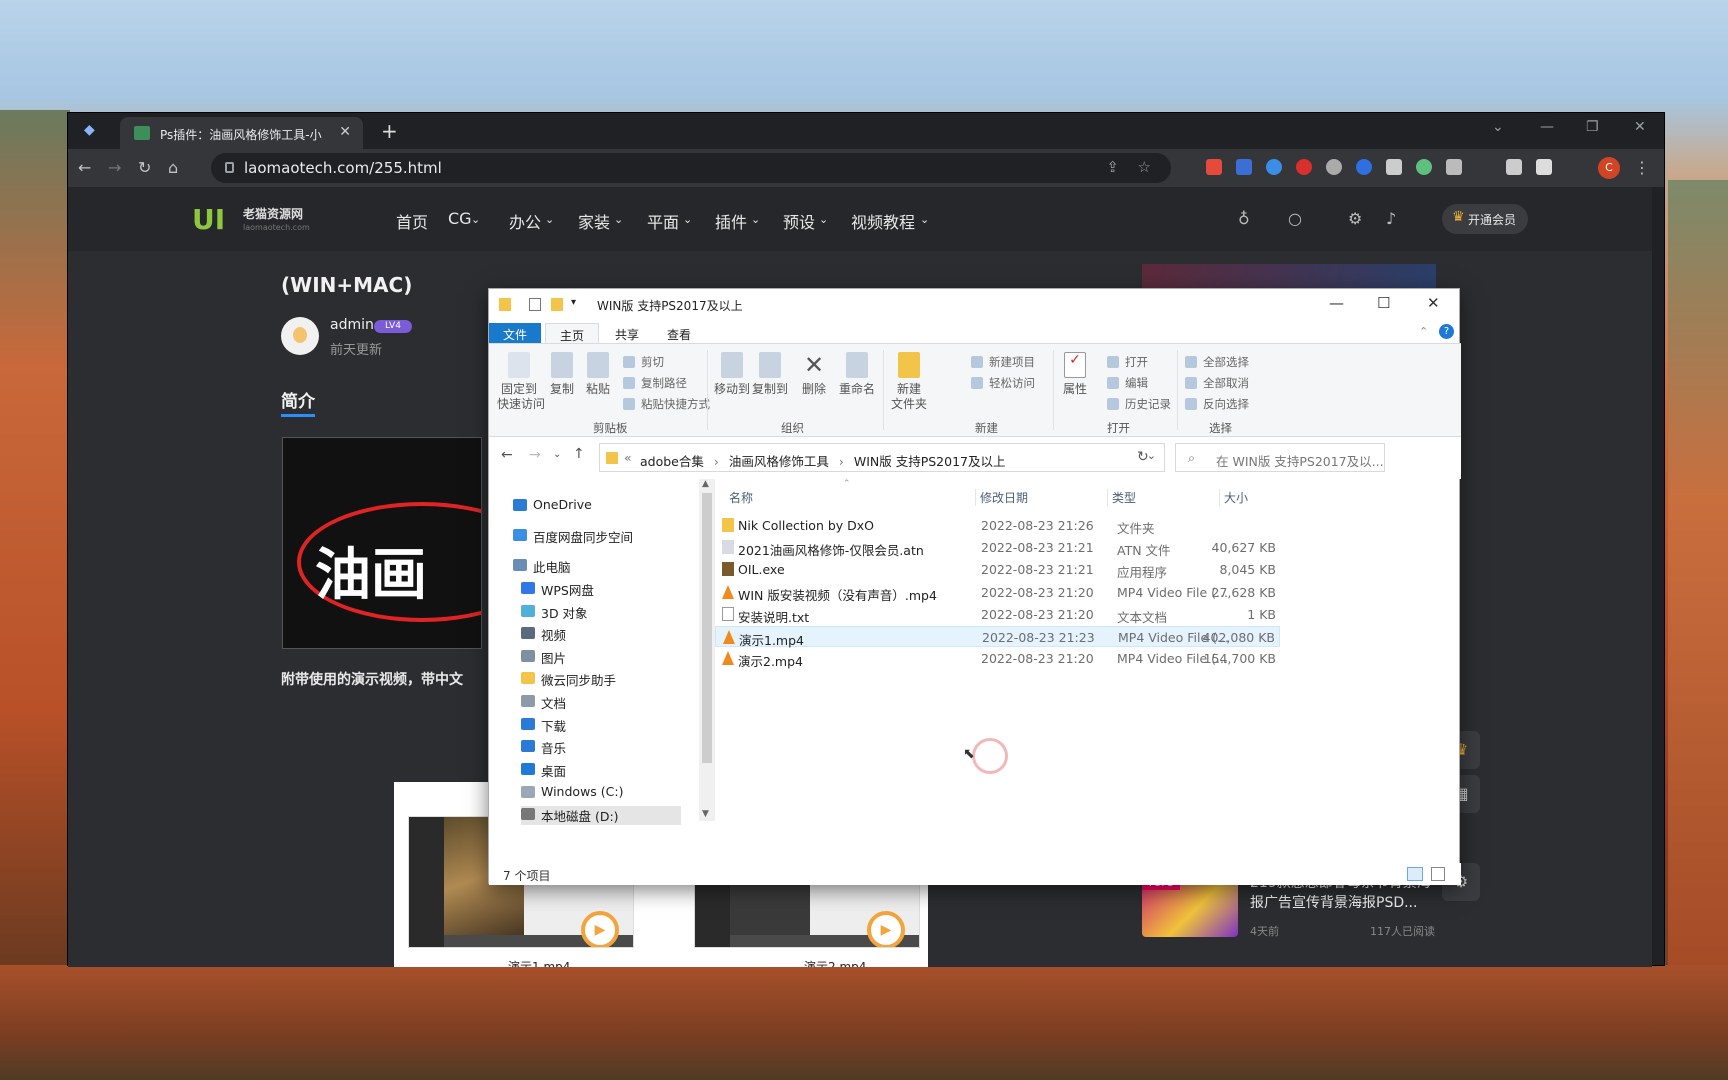  What do you see at coordinates (1295, 218) in the screenshot?
I see `search-icon: ○` at bounding box center [1295, 218].